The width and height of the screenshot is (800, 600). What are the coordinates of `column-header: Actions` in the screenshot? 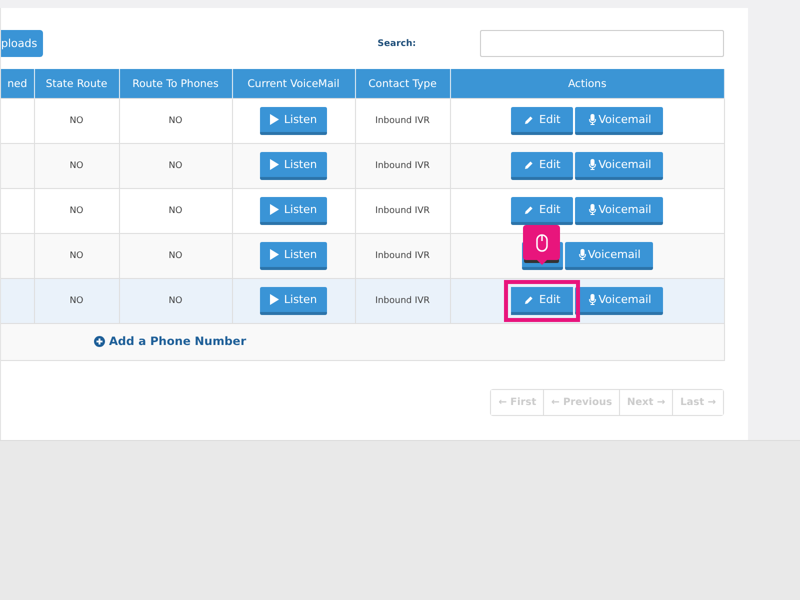 It's located at (587, 83).